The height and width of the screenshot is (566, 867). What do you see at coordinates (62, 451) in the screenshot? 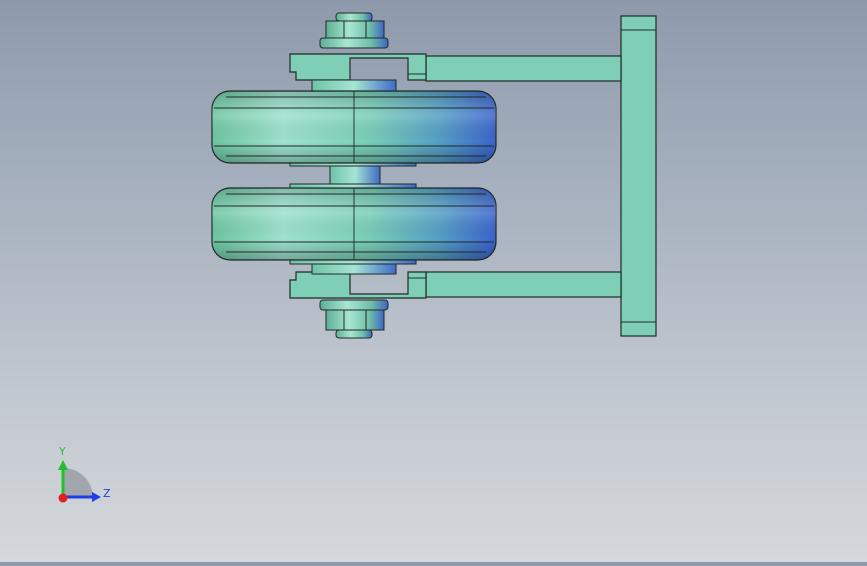
I see `y-axis-label: Y` at bounding box center [62, 451].